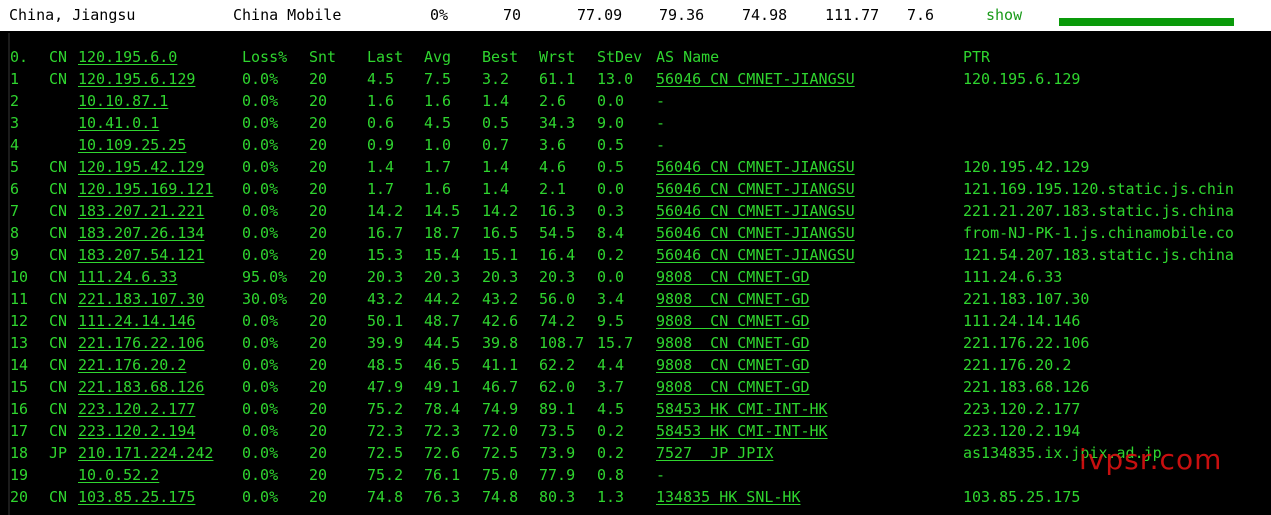 The height and width of the screenshot is (515, 1271). I want to click on hop-number: 16, so click(19, 409).